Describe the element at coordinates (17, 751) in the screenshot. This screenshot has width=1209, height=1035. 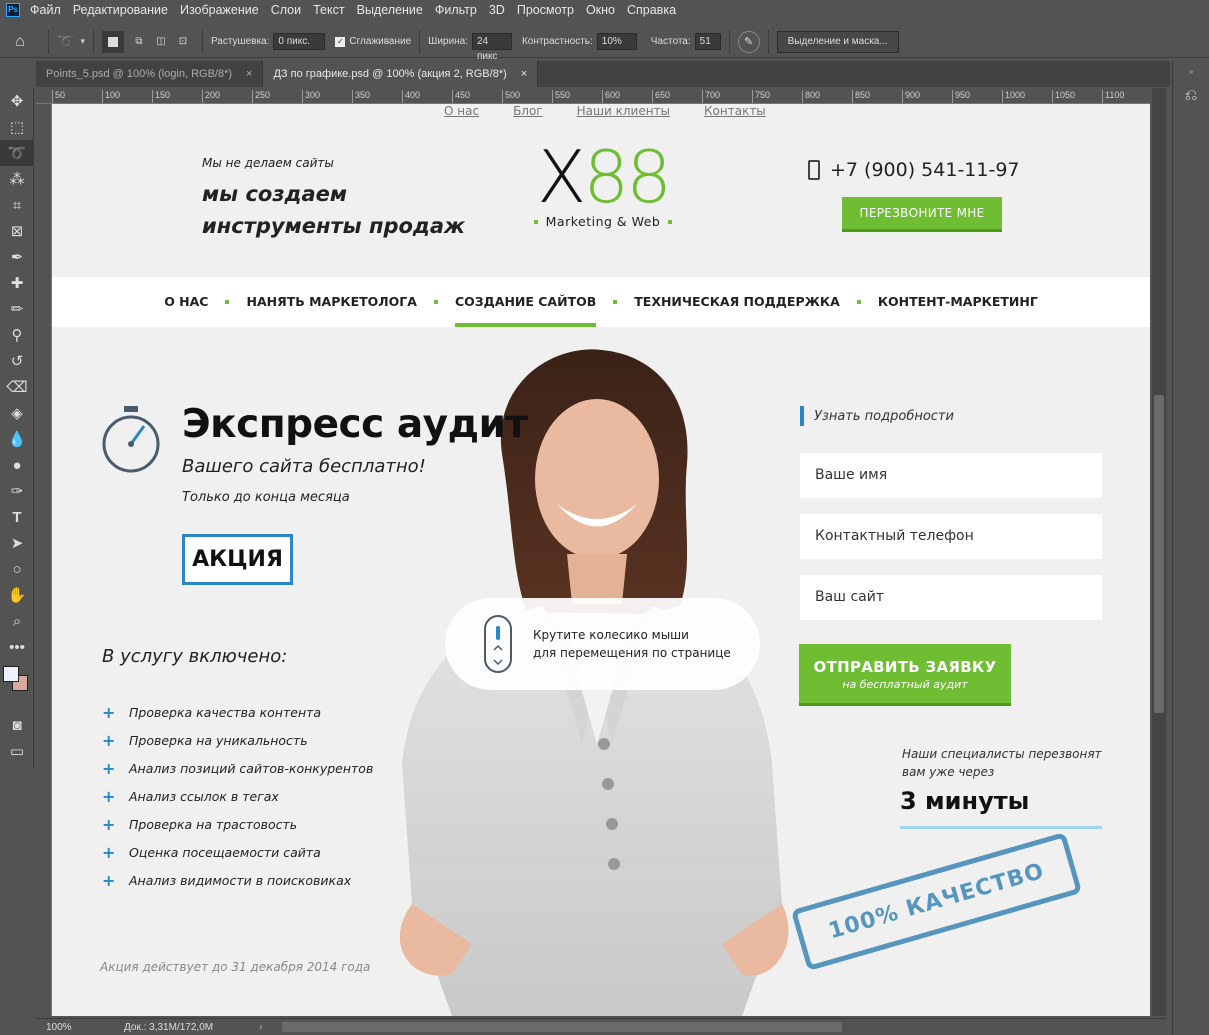
I see `screen-mode-icon: ▭` at that location.